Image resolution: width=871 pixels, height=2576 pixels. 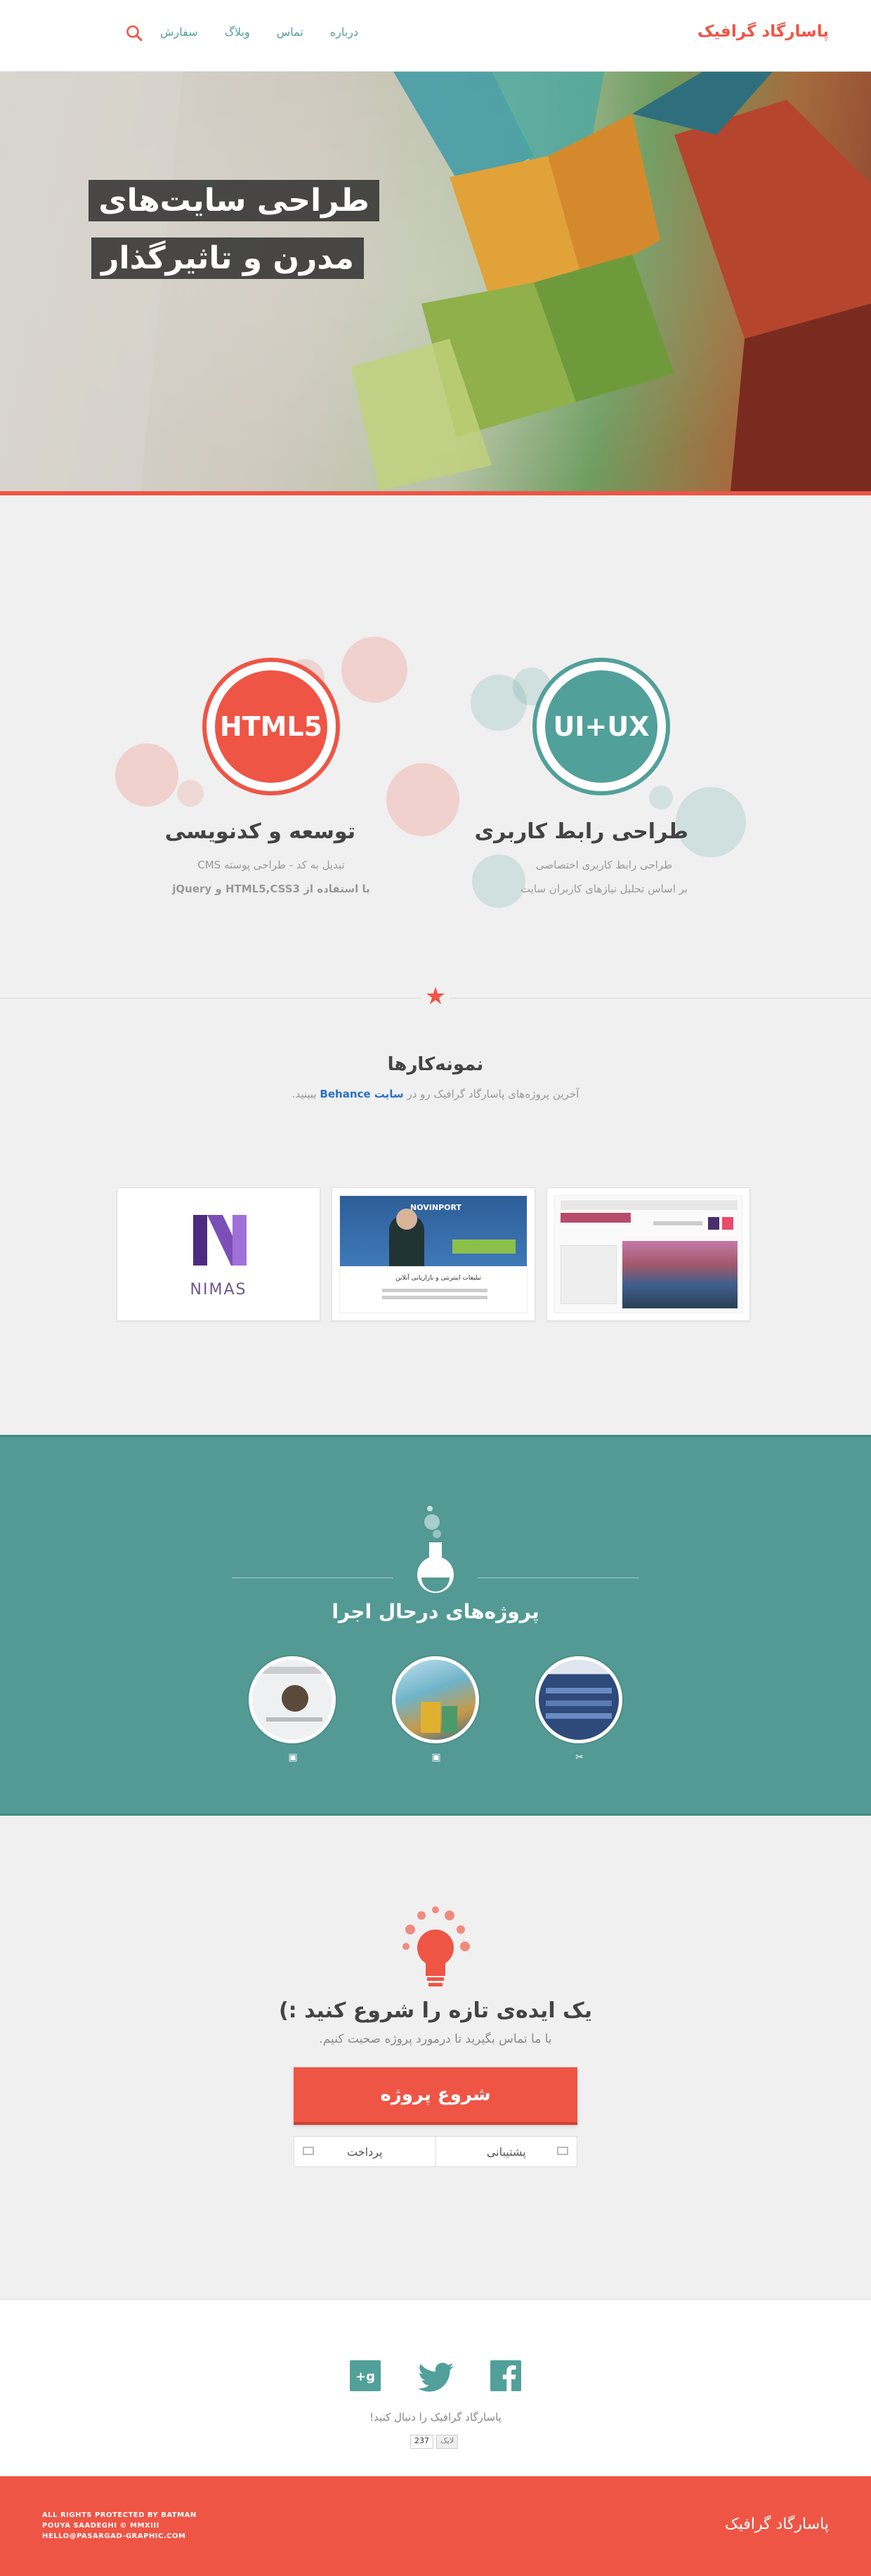 What do you see at coordinates (435, 996) in the screenshot?
I see `star-icon: ★` at bounding box center [435, 996].